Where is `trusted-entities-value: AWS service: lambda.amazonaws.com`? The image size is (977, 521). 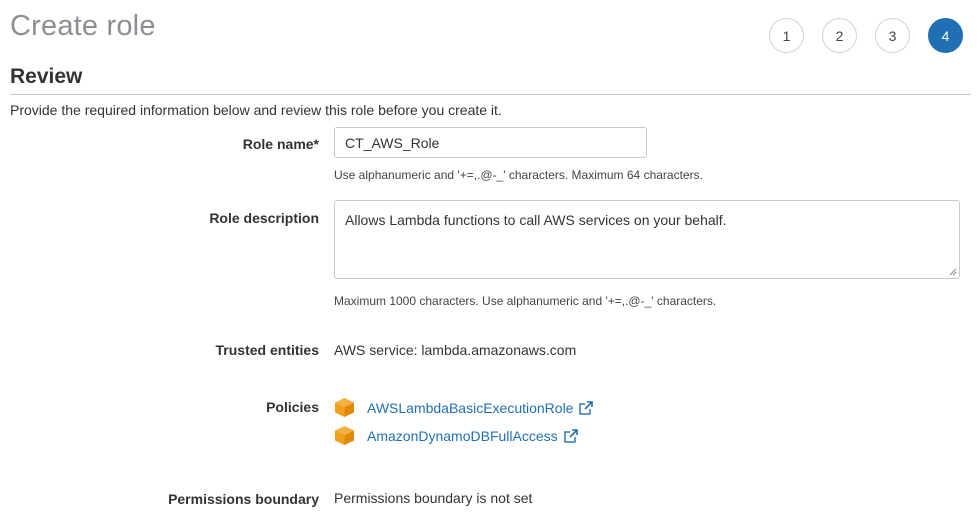 trusted-entities-value: AWS service: lambda.amazonaws.com is located at coordinates (455, 350).